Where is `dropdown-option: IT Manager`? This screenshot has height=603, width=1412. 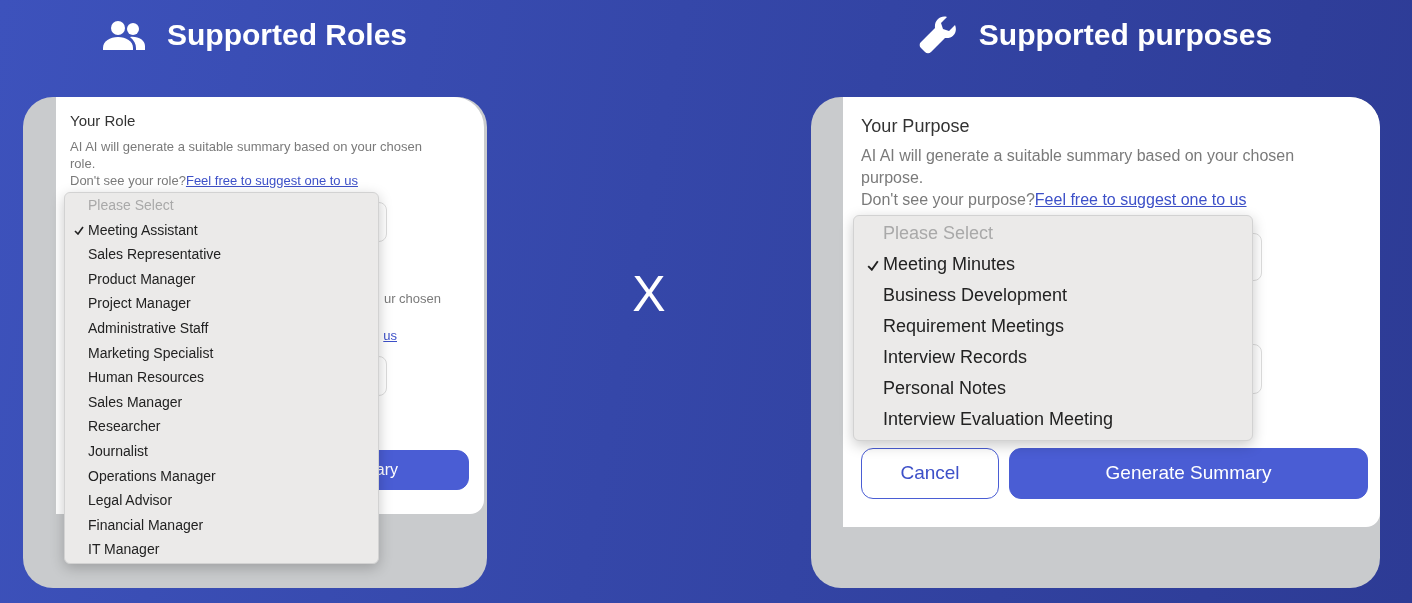
dropdown-option: IT Manager is located at coordinates (221, 549).